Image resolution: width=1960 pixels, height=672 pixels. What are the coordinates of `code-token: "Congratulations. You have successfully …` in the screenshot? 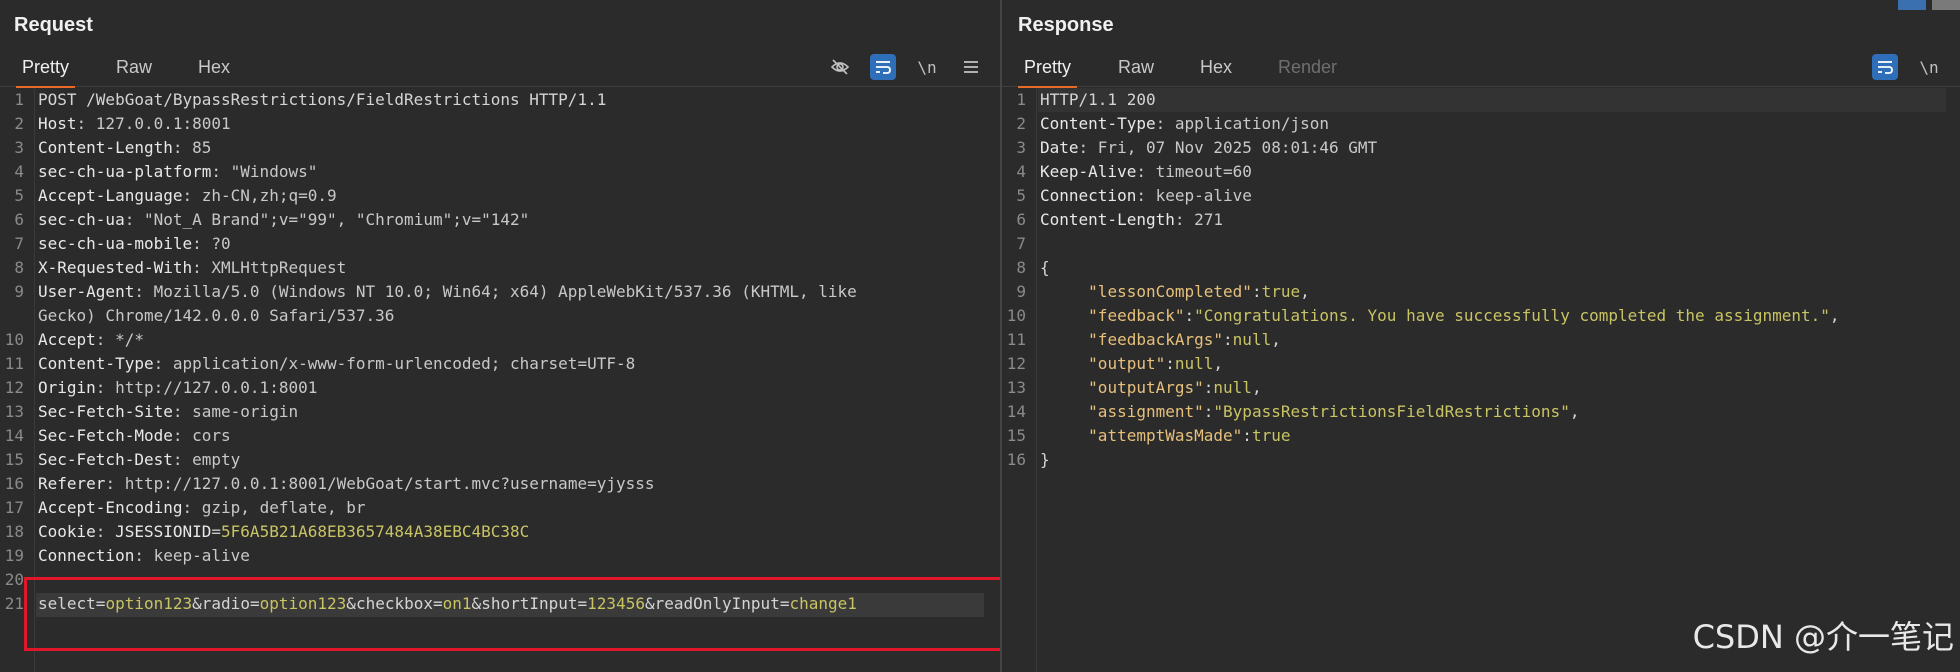 It's located at (1512, 315).